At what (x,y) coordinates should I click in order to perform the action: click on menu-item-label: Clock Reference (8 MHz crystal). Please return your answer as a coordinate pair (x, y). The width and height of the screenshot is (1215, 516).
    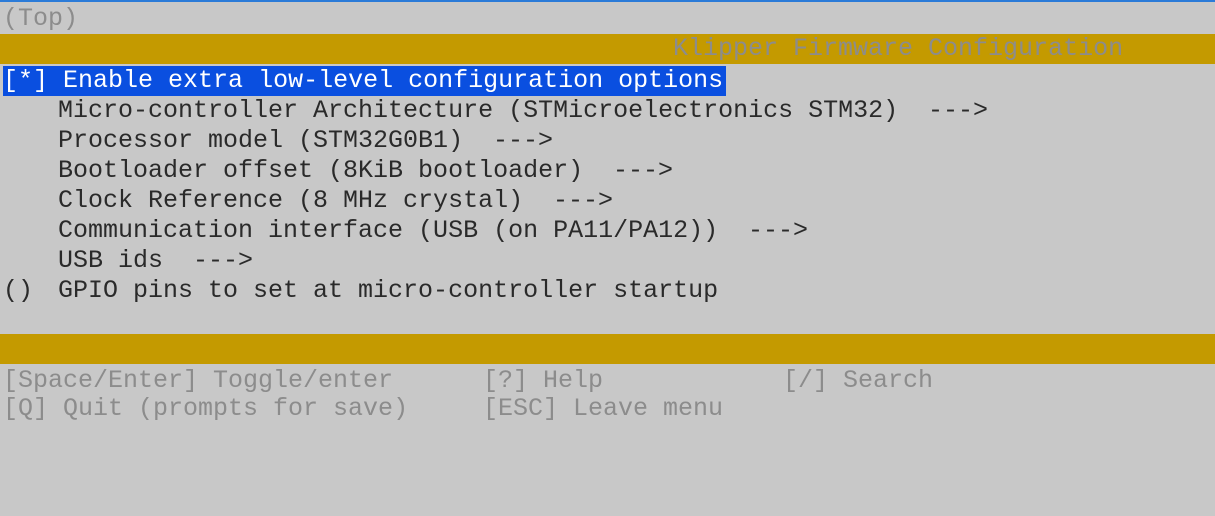
    Looking at the image, I should click on (291, 200).